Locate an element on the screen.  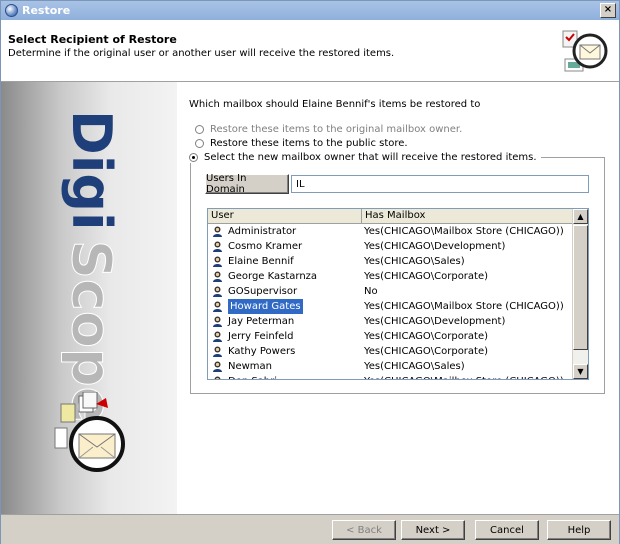
sidebar-mail-icon is located at coordinates (89, 432).